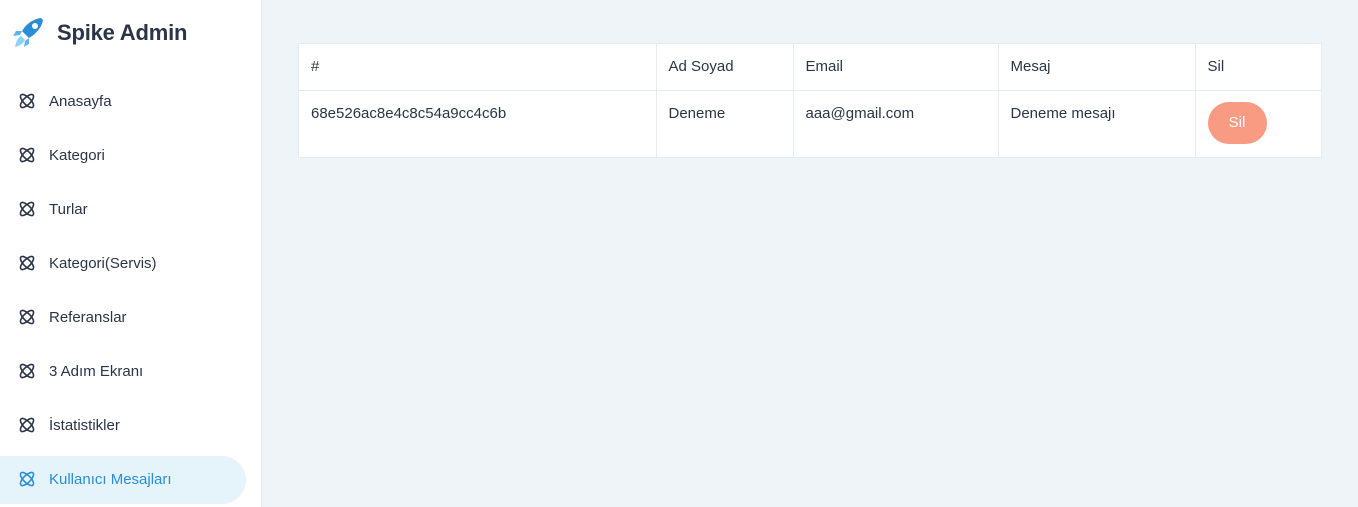 The width and height of the screenshot is (1358, 507). What do you see at coordinates (1237, 122) in the screenshot?
I see `delete-button: Sil` at bounding box center [1237, 122].